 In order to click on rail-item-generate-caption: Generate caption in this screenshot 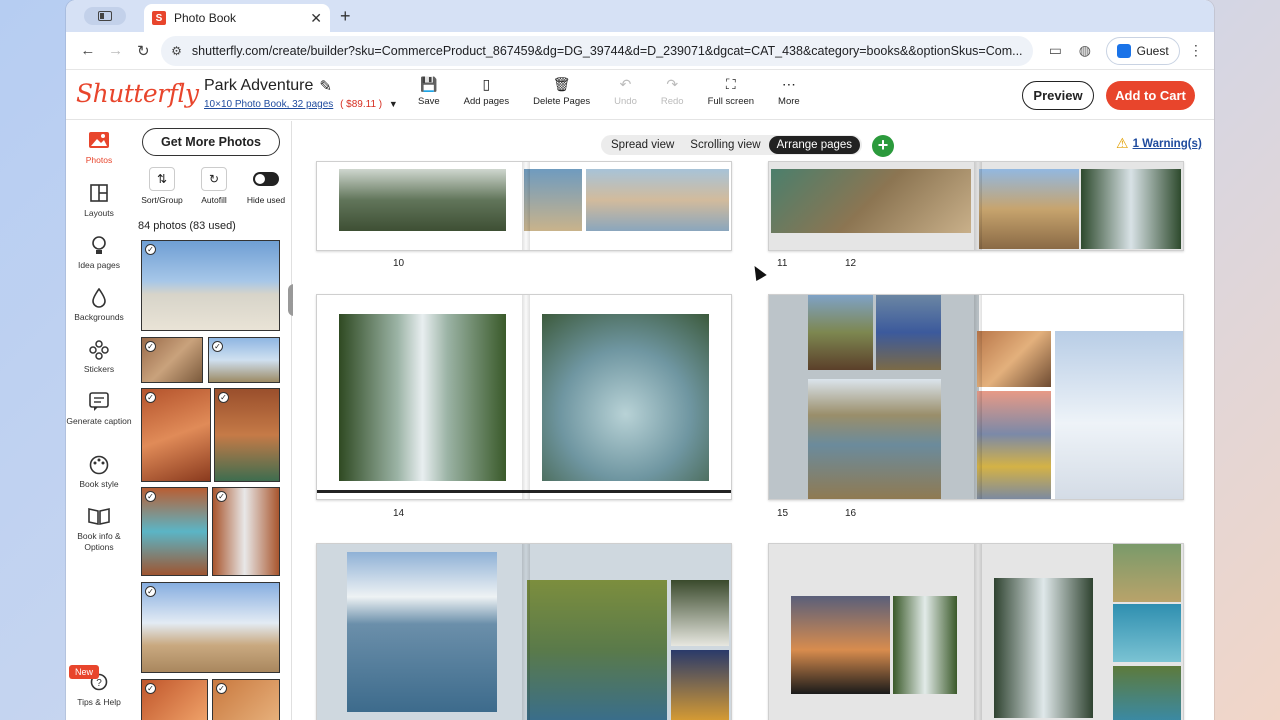, I will do `click(99, 409)`.